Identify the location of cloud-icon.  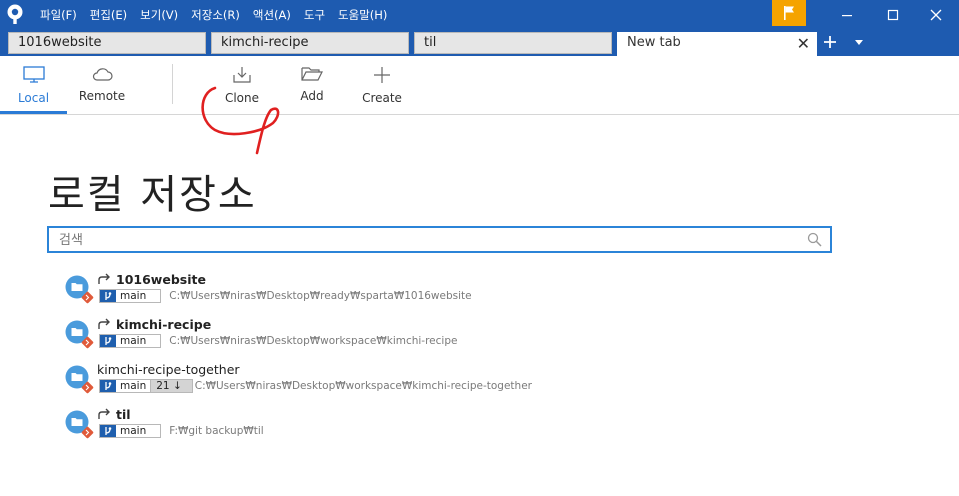
(102, 74).